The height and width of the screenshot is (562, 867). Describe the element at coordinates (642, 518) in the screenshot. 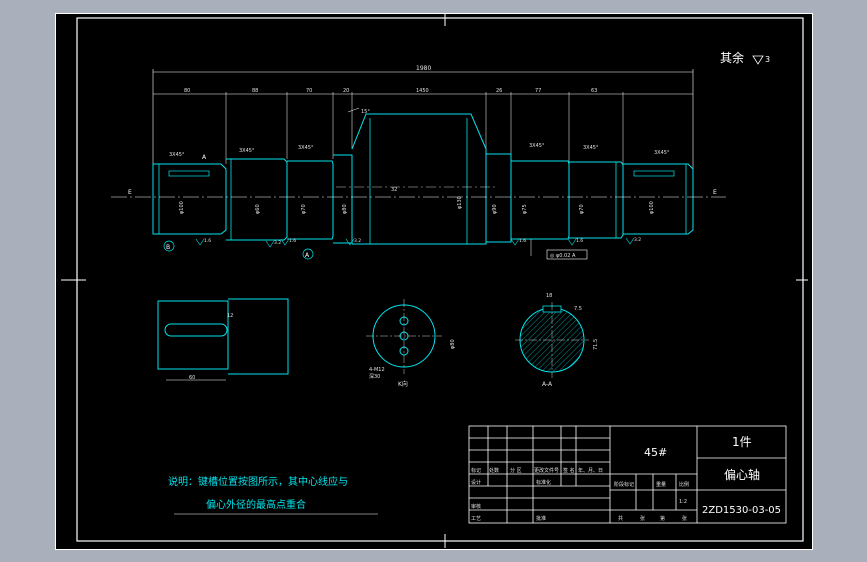

I see `tb-sheet-1: 张` at that location.